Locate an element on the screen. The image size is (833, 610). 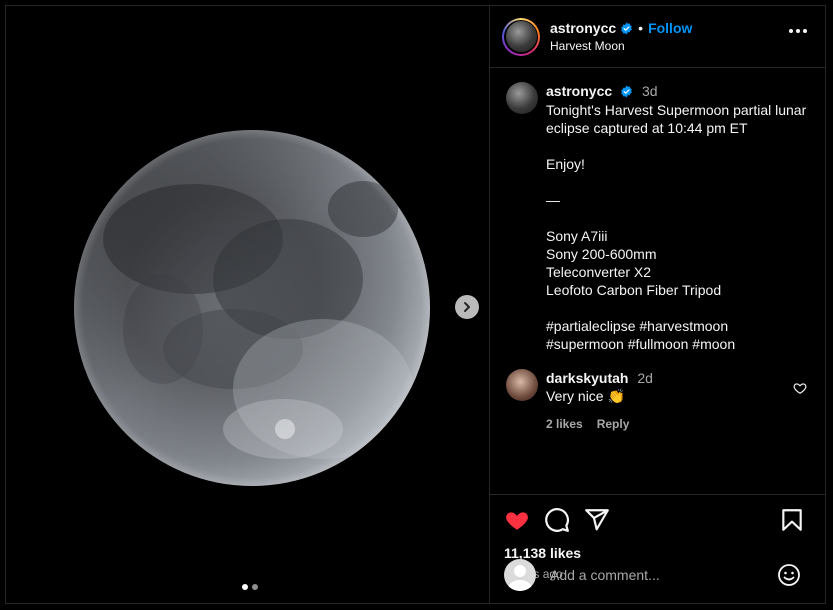
post-location: Harvest Moon is located at coordinates (621, 46).